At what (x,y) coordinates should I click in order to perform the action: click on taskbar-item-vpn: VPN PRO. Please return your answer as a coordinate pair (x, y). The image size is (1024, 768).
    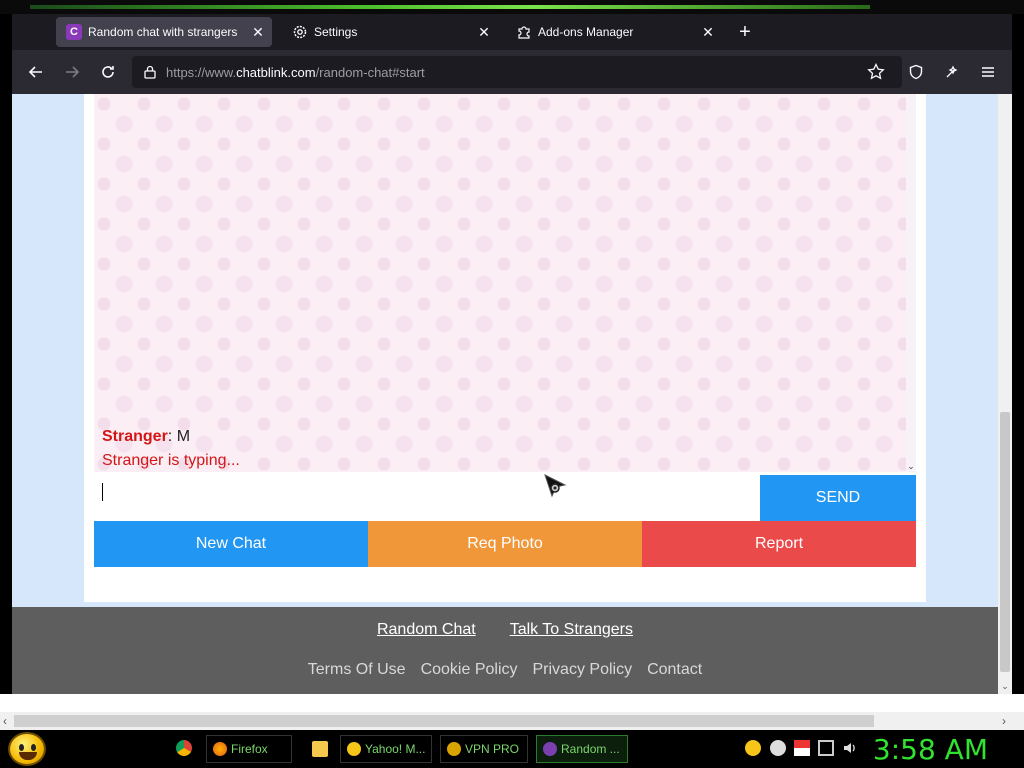
    Looking at the image, I should click on (484, 749).